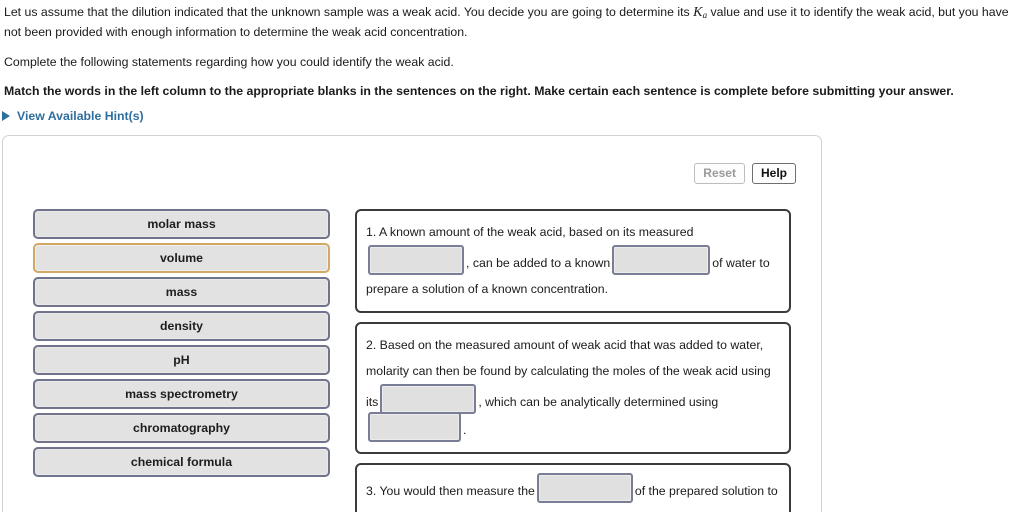 The width and height of the screenshot is (1024, 512). I want to click on word-tile-label: molar mass, so click(181, 224).